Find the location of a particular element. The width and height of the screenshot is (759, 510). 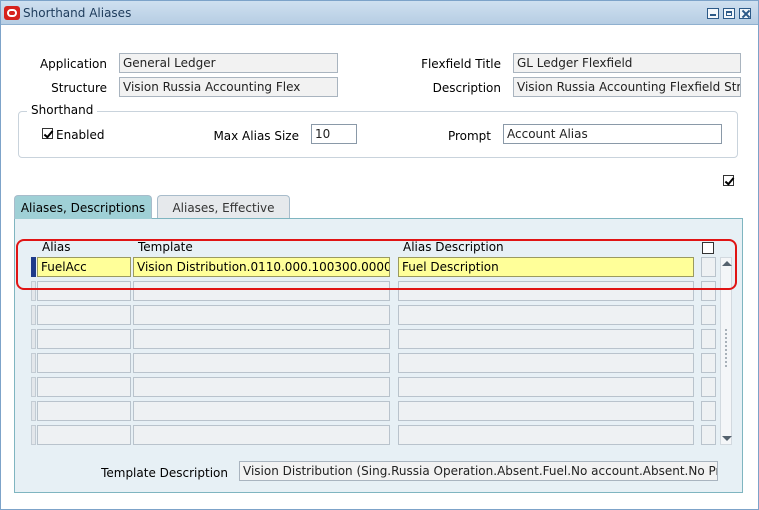

maximize-icon is located at coordinates (729, 13).